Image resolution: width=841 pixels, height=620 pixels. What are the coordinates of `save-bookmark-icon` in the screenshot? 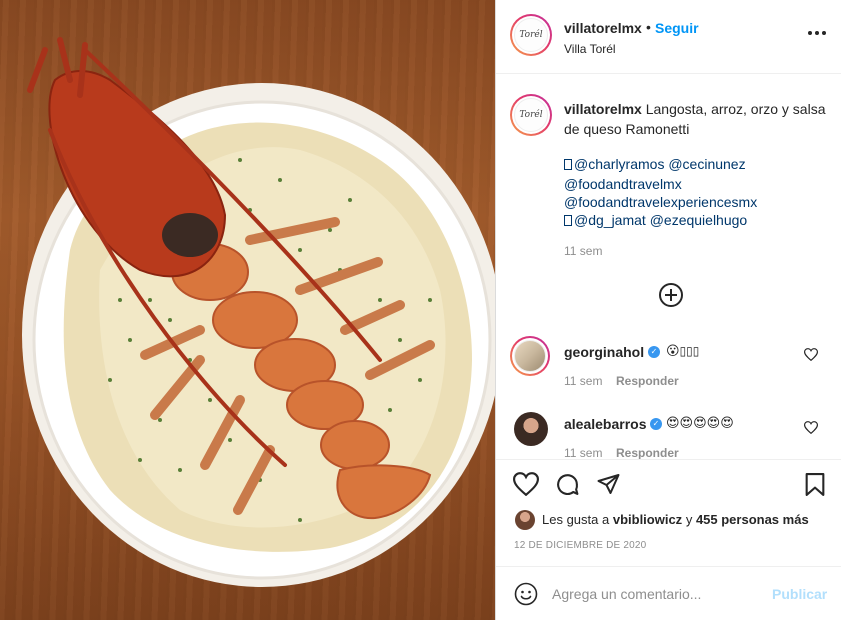 It's located at (815, 484).